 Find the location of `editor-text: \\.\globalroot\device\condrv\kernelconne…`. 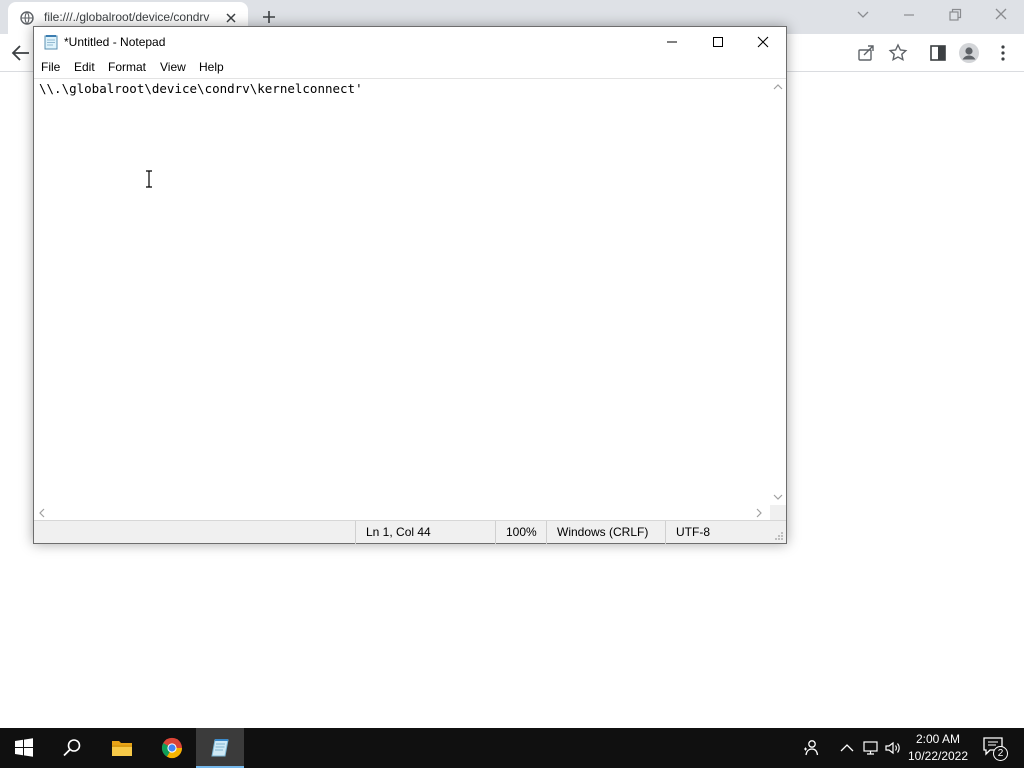

editor-text: \\.\globalroot\device\condrv\kernelconne… is located at coordinates (201, 88).